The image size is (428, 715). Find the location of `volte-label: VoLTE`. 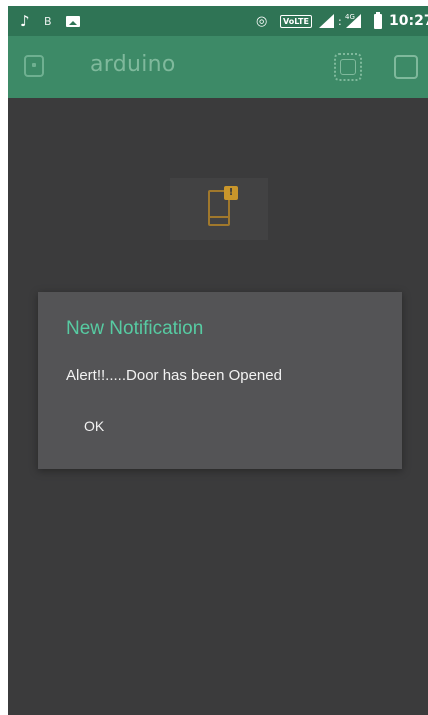

volte-label: VoLTE is located at coordinates (296, 21).